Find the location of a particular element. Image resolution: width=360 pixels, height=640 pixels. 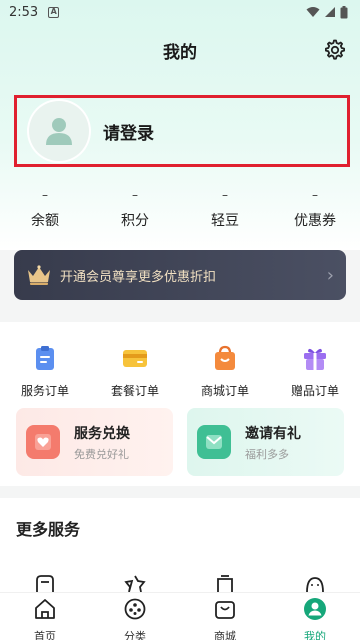

user-avatar-icon is located at coordinates (59, 131).